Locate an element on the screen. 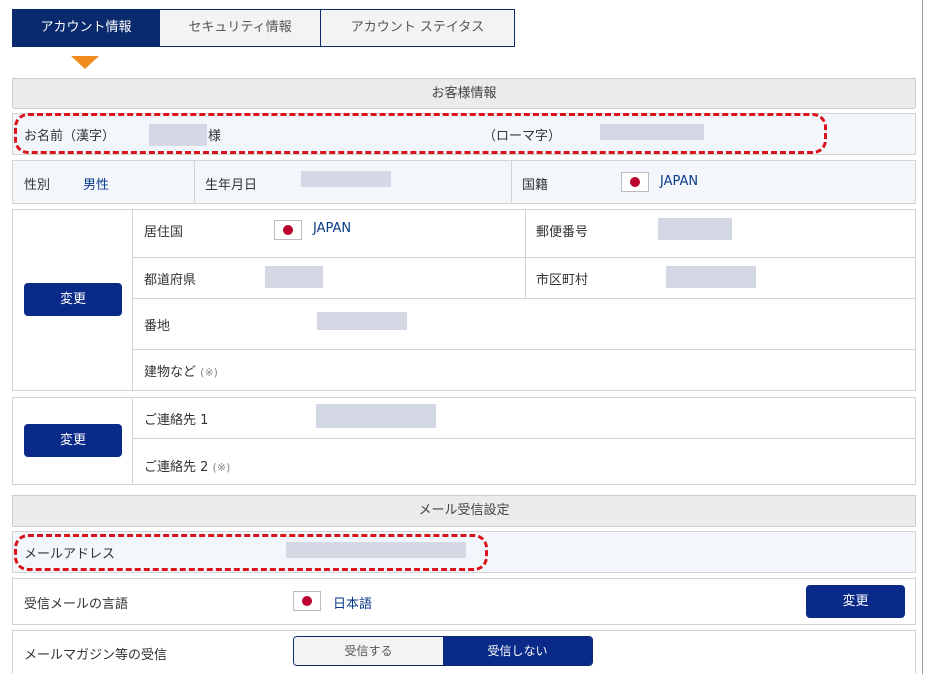 The width and height of the screenshot is (926, 674). mail-section-title: メール受信設定 is located at coordinates (464, 511).